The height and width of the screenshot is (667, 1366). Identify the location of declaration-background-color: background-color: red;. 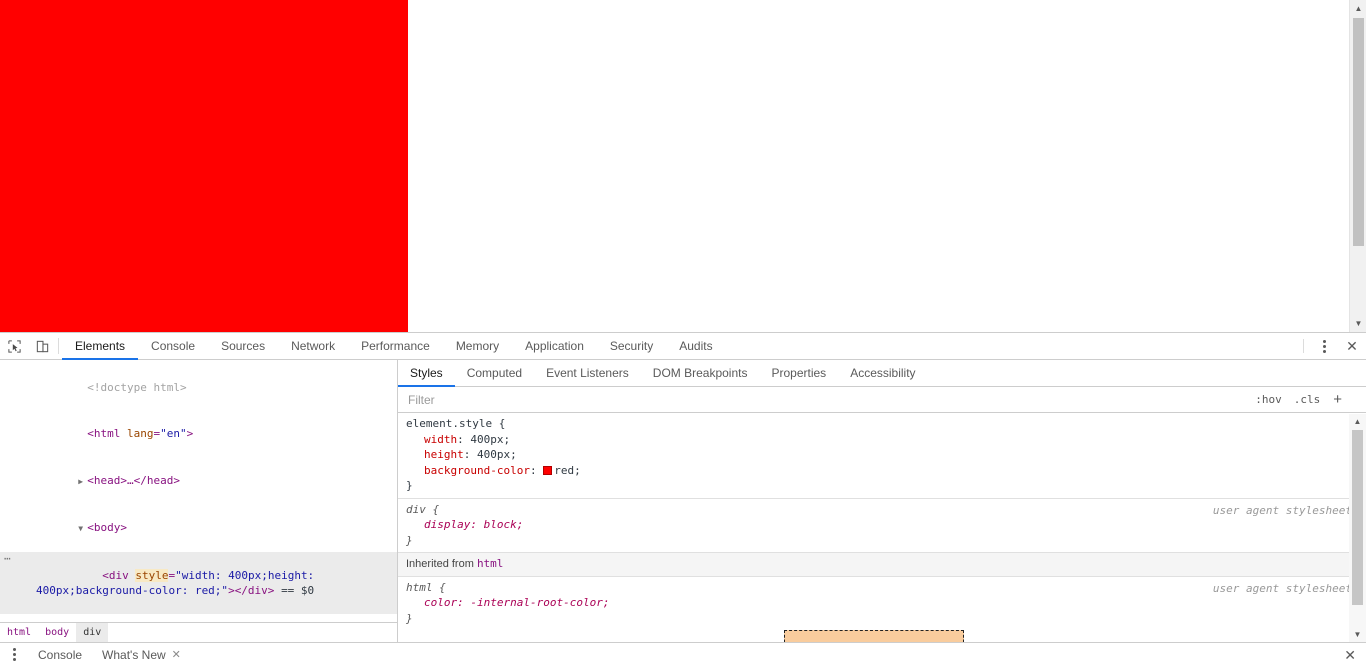
(882, 471).